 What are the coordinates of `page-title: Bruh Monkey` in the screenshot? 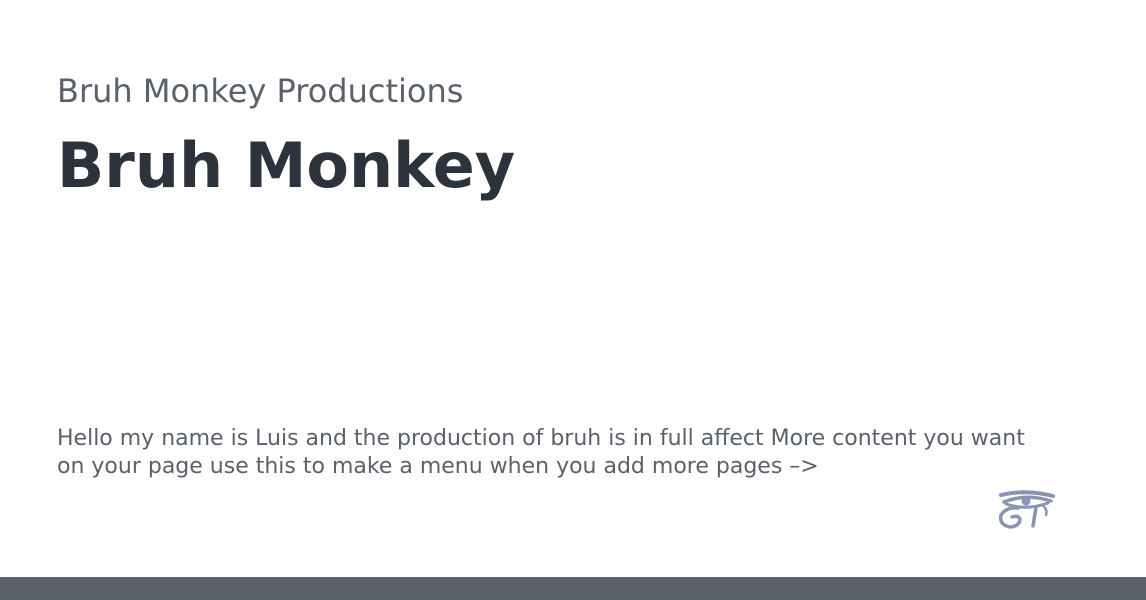 It's located at (286, 165).